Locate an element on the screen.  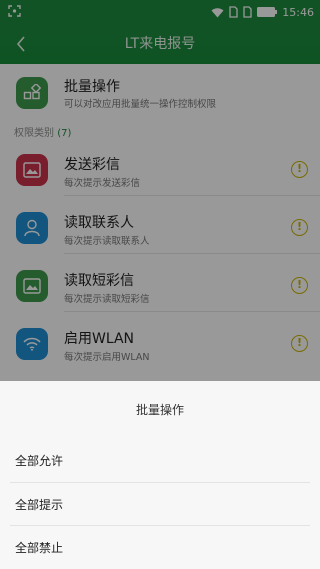
option-label: 全部允许 is located at coordinates (39, 461).